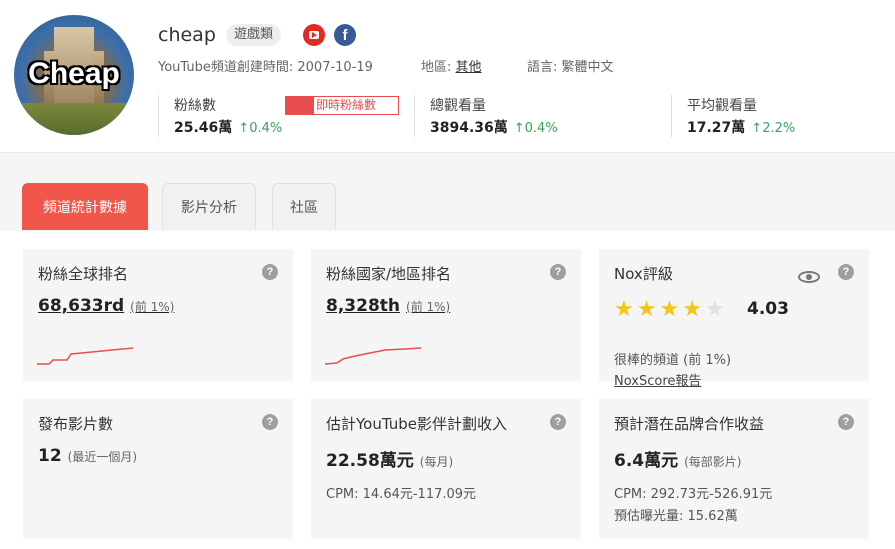 The image size is (895, 549). What do you see at coordinates (534, 116) in the screenshot?
I see `stat-views: 總觀看量 3894.36萬 ↑0.4%` at bounding box center [534, 116].